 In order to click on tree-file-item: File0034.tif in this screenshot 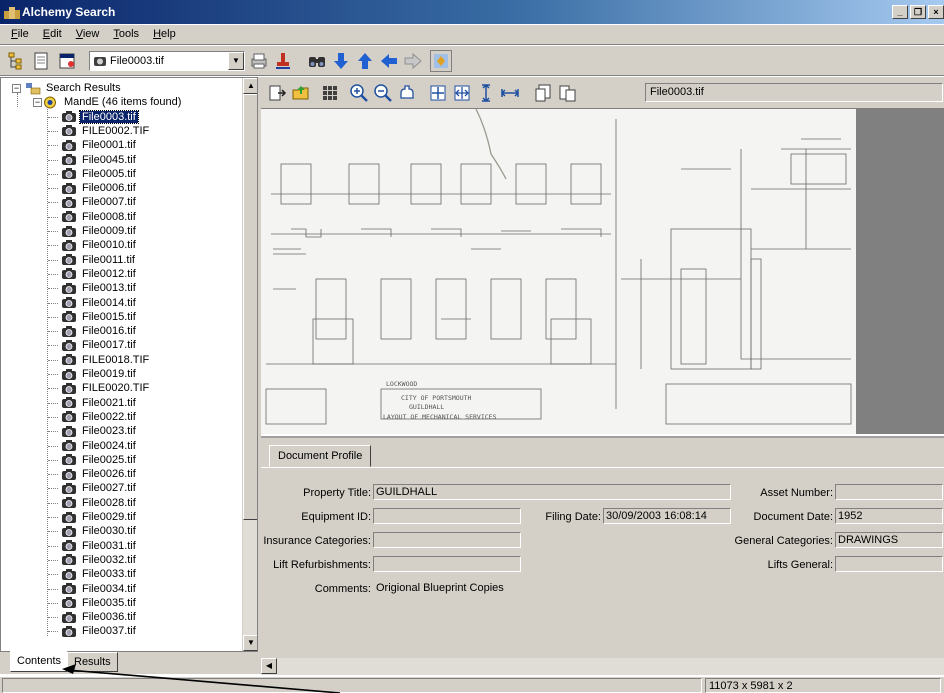, I will do `click(99, 589)`.